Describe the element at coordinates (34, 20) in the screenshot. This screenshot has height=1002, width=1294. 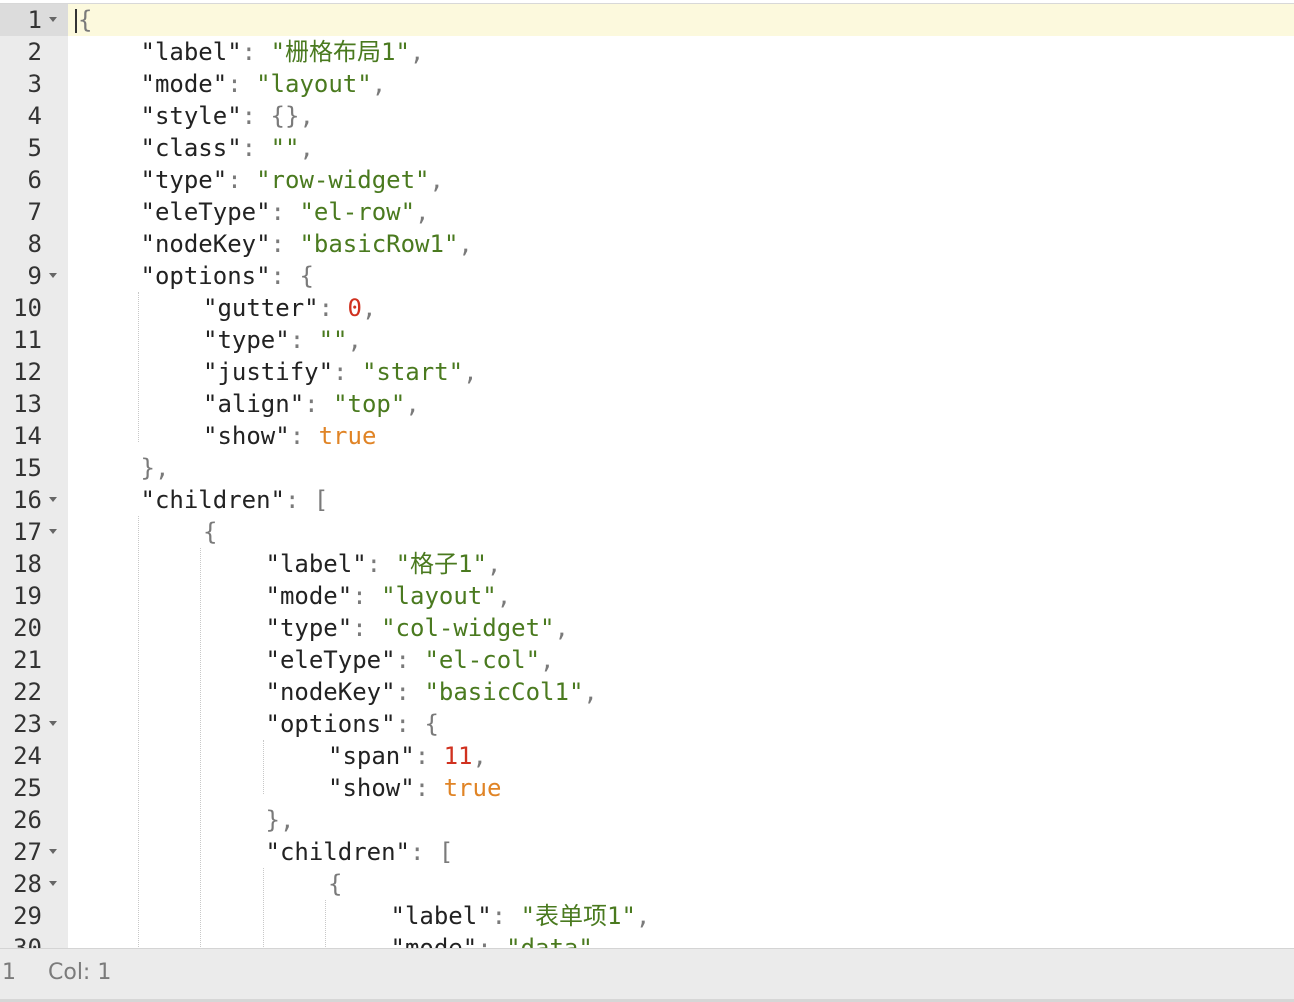
I see `line-number: 1` at that location.